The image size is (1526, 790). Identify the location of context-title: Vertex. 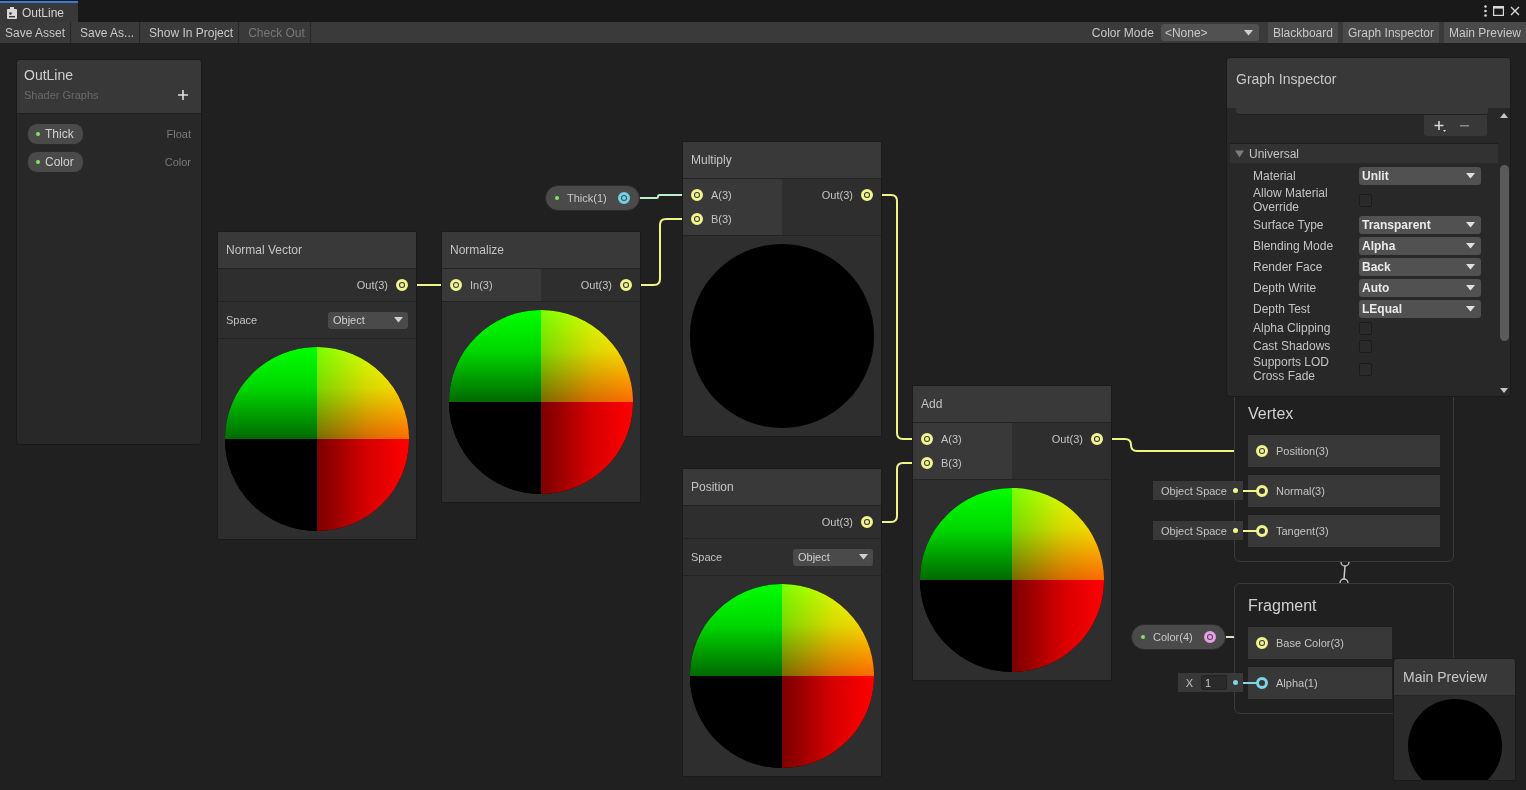
(1271, 413).